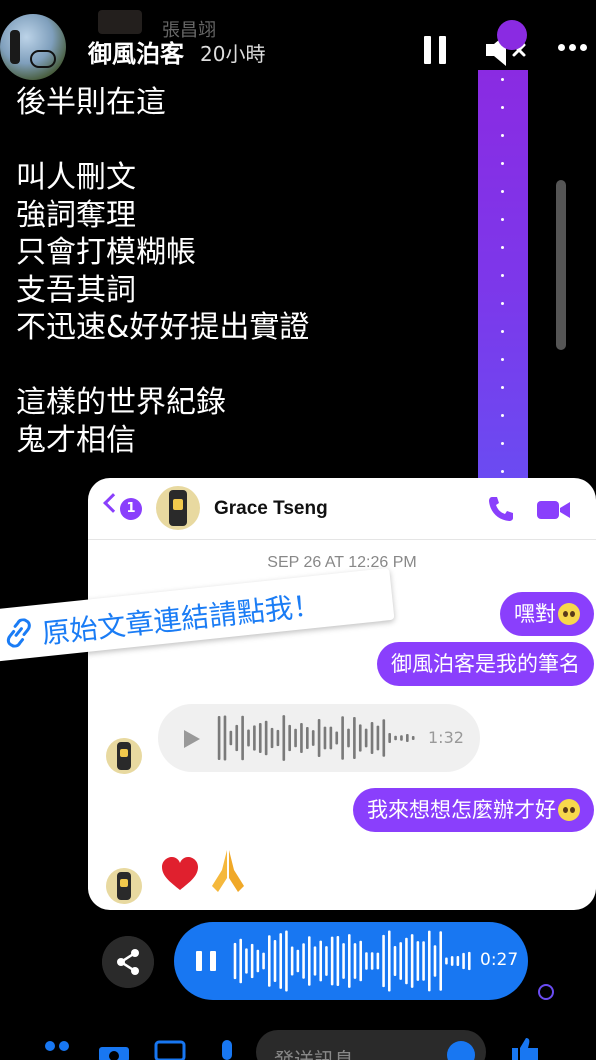  I want to click on avatar-rider, so click(15, 47).